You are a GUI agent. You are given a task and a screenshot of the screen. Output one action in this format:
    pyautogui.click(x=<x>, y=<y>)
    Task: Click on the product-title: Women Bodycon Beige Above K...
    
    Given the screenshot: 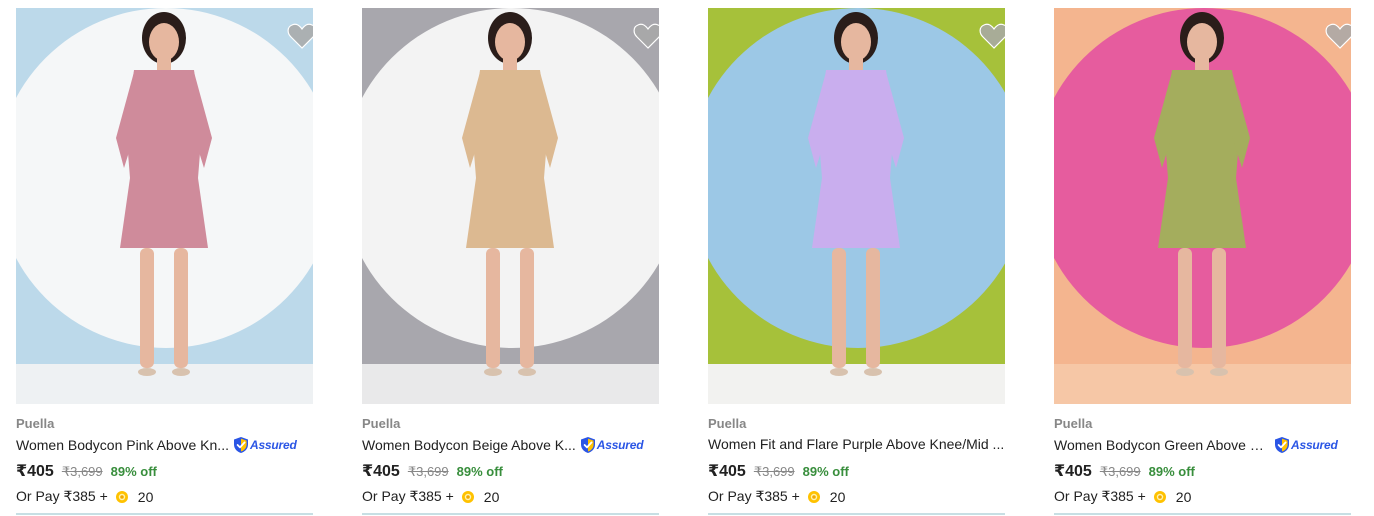 What is the action you would take?
    pyautogui.click(x=469, y=445)
    